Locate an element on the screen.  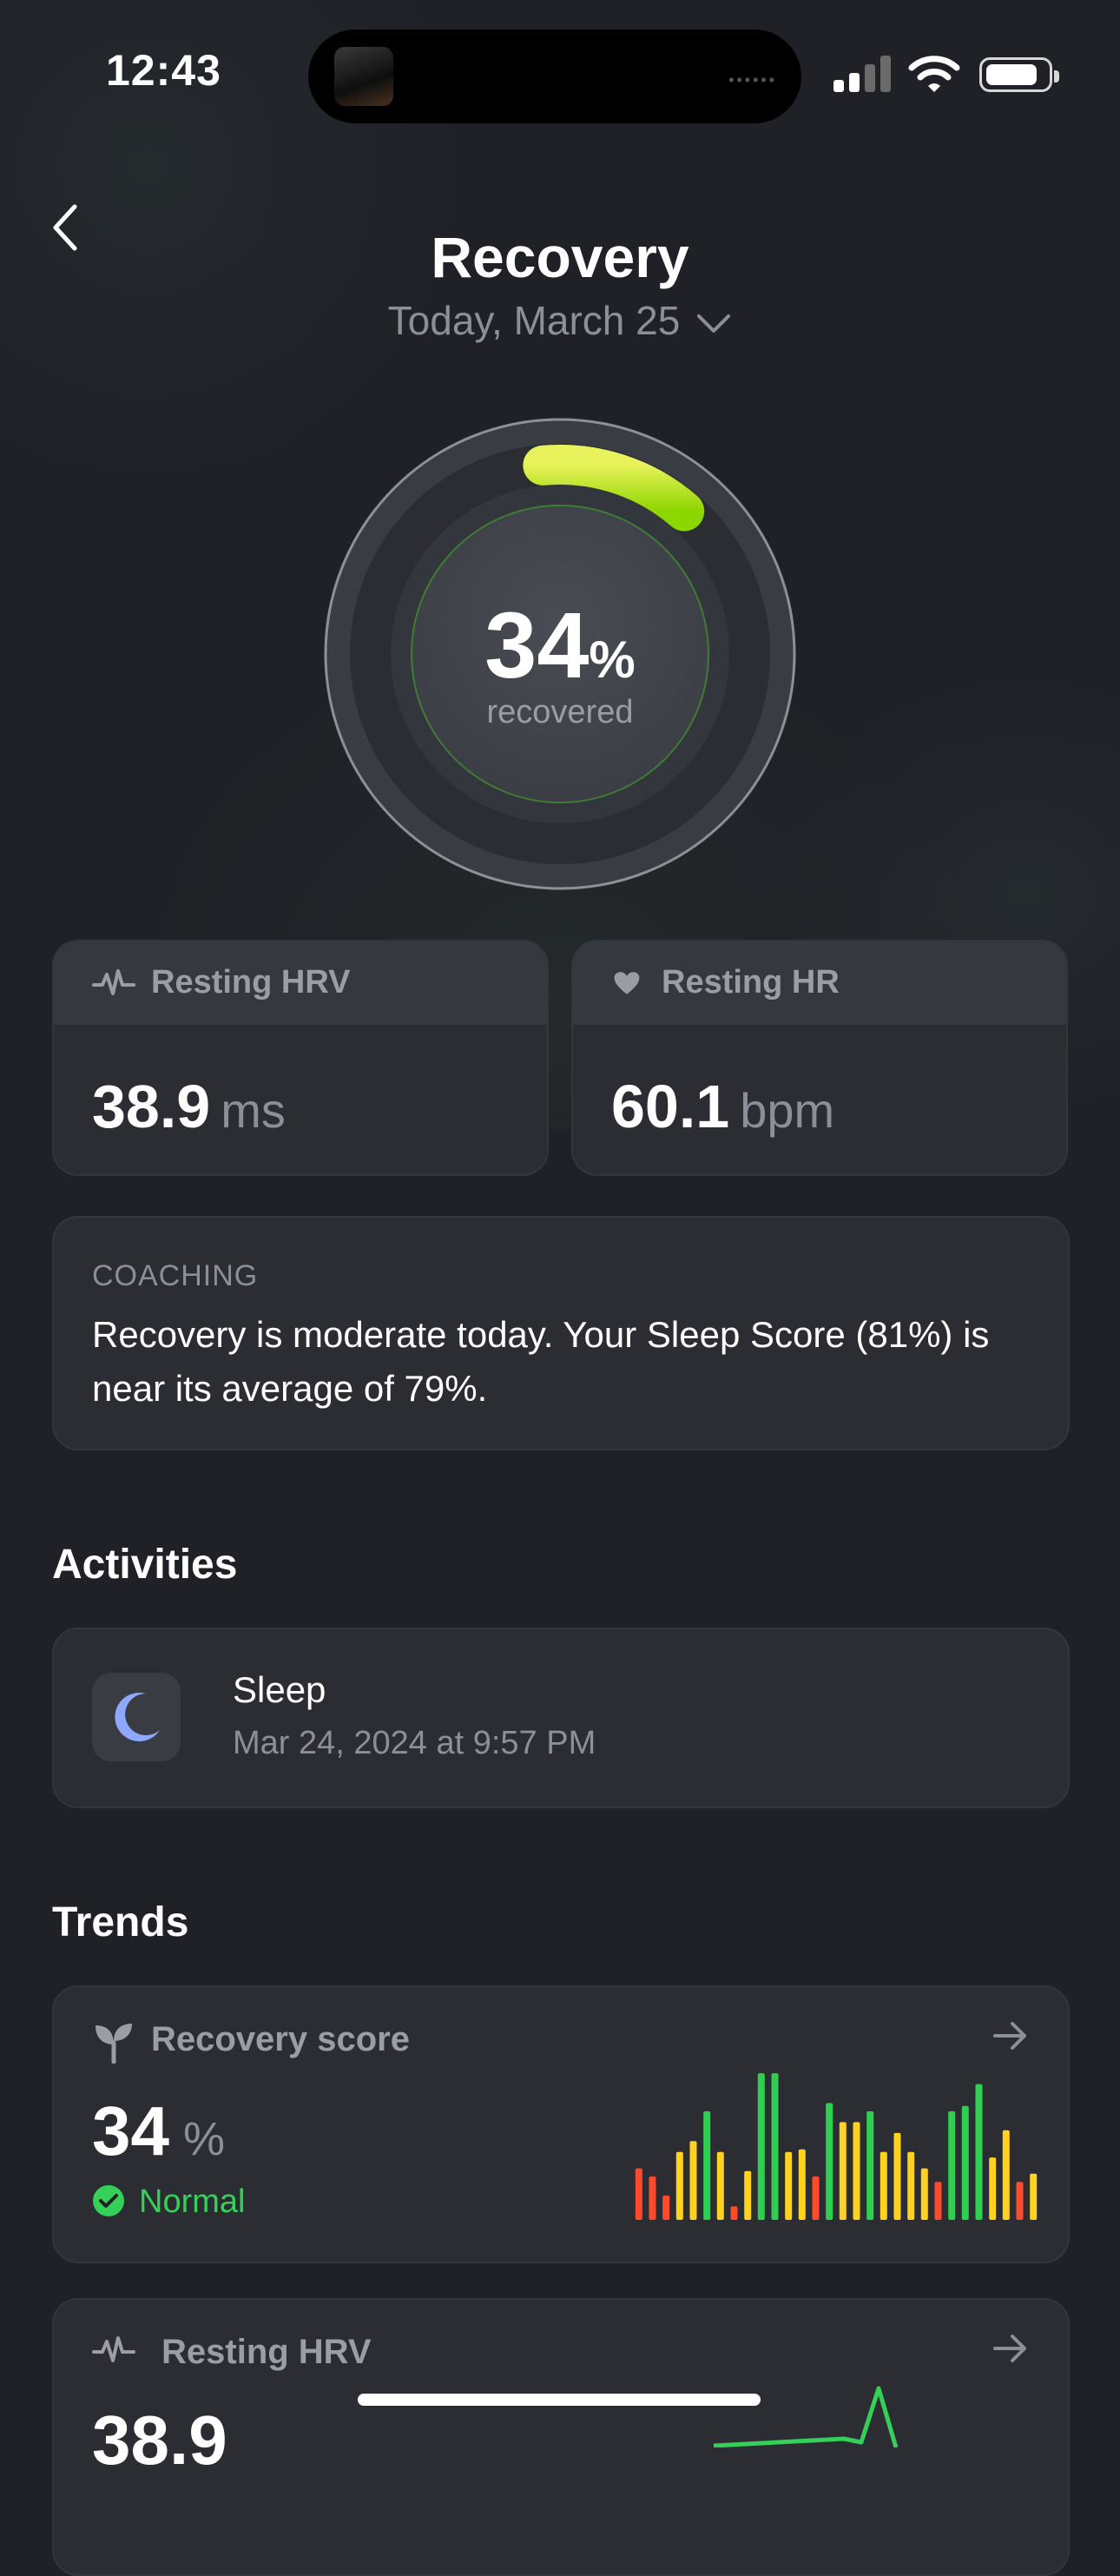
recovery-score-bar-chart is located at coordinates (836, 2147).